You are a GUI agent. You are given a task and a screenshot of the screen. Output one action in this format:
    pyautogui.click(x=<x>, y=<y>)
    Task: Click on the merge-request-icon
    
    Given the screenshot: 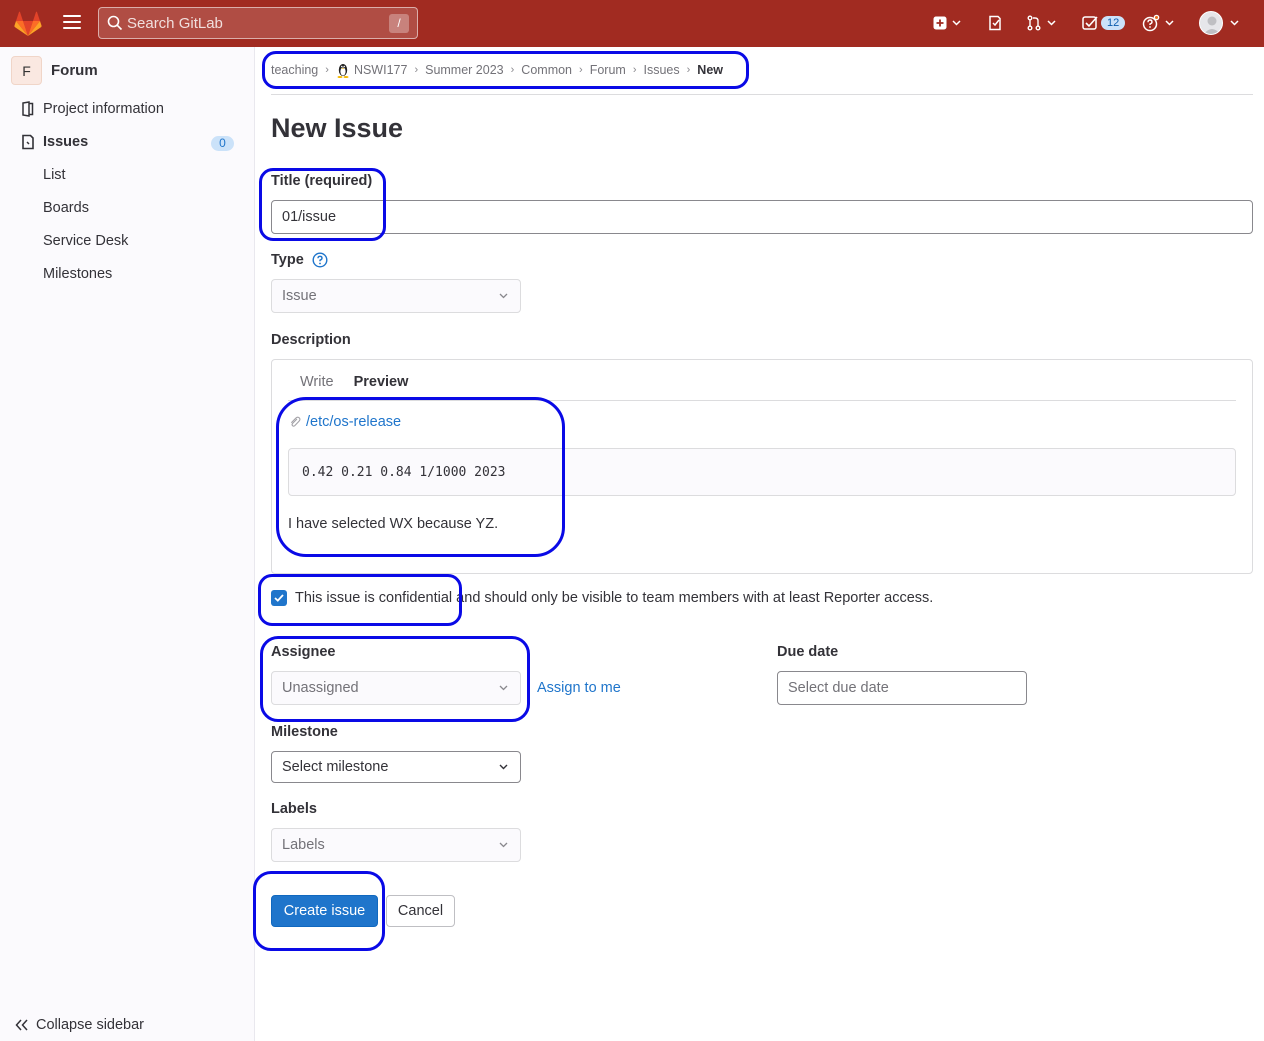 What is the action you would take?
    pyautogui.click(x=1034, y=23)
    